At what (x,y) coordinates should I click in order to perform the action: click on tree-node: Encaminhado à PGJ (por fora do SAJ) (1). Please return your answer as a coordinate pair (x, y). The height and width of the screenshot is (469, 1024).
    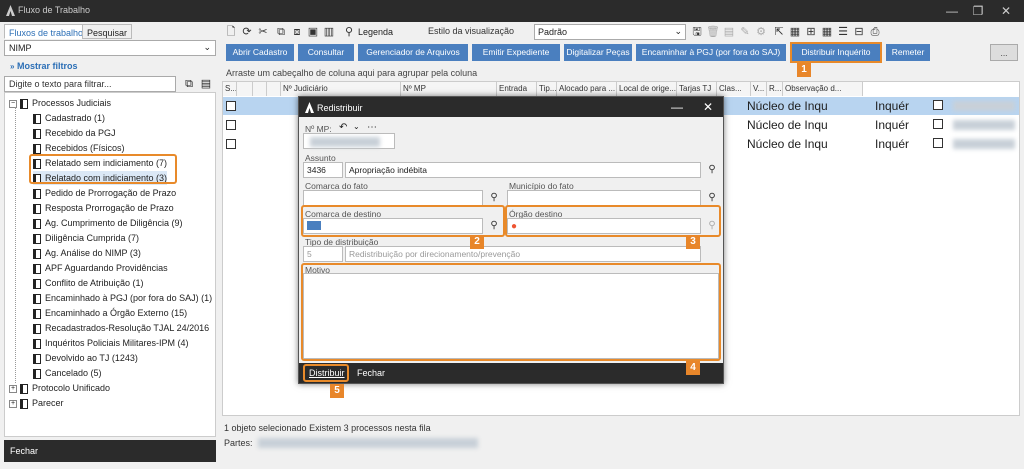
    Looking at the image, I should click on (122, 298).